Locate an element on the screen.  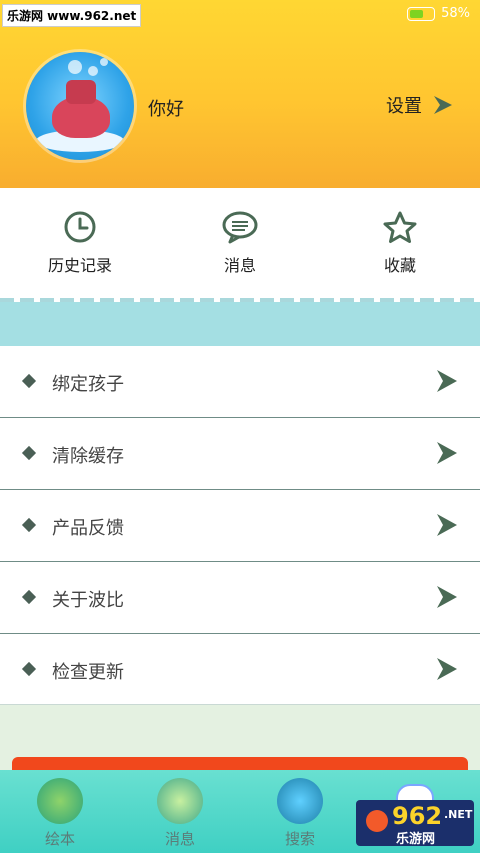
divider-band is located at coordinates (240, 322).